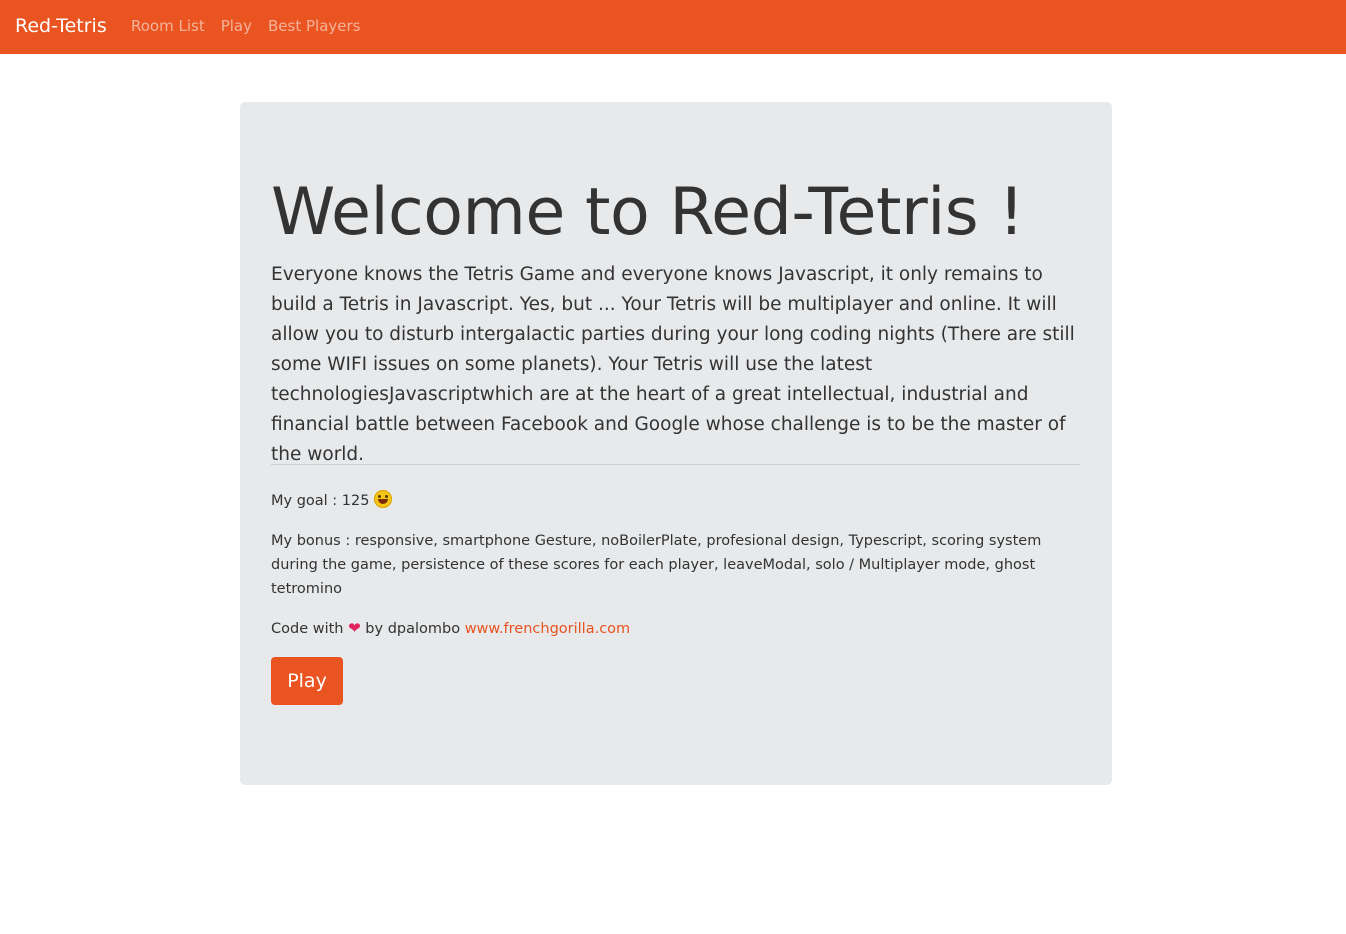  I want to click on divider, so click(675, 464).